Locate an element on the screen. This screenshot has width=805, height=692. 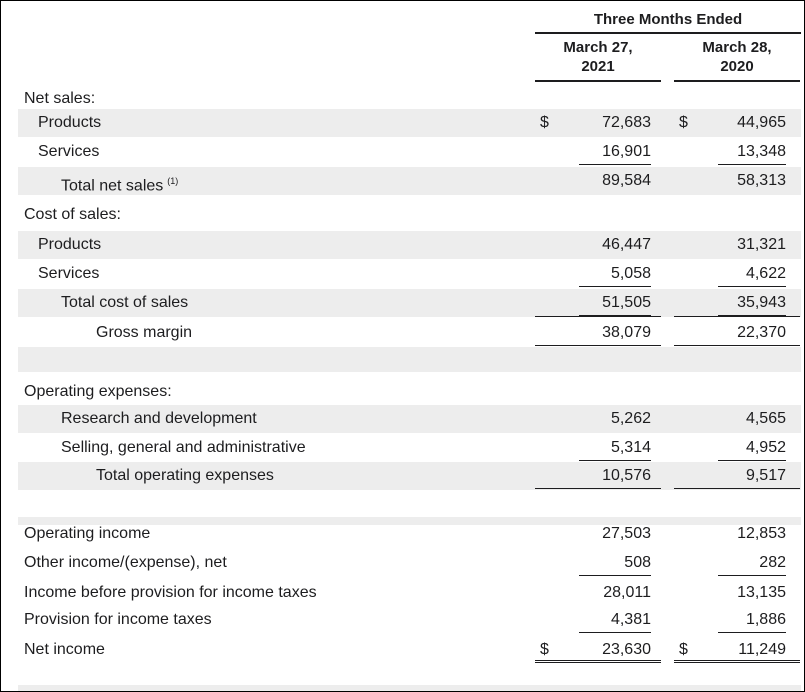
footnote-marker: (1) is located at coordinates (173, 181).